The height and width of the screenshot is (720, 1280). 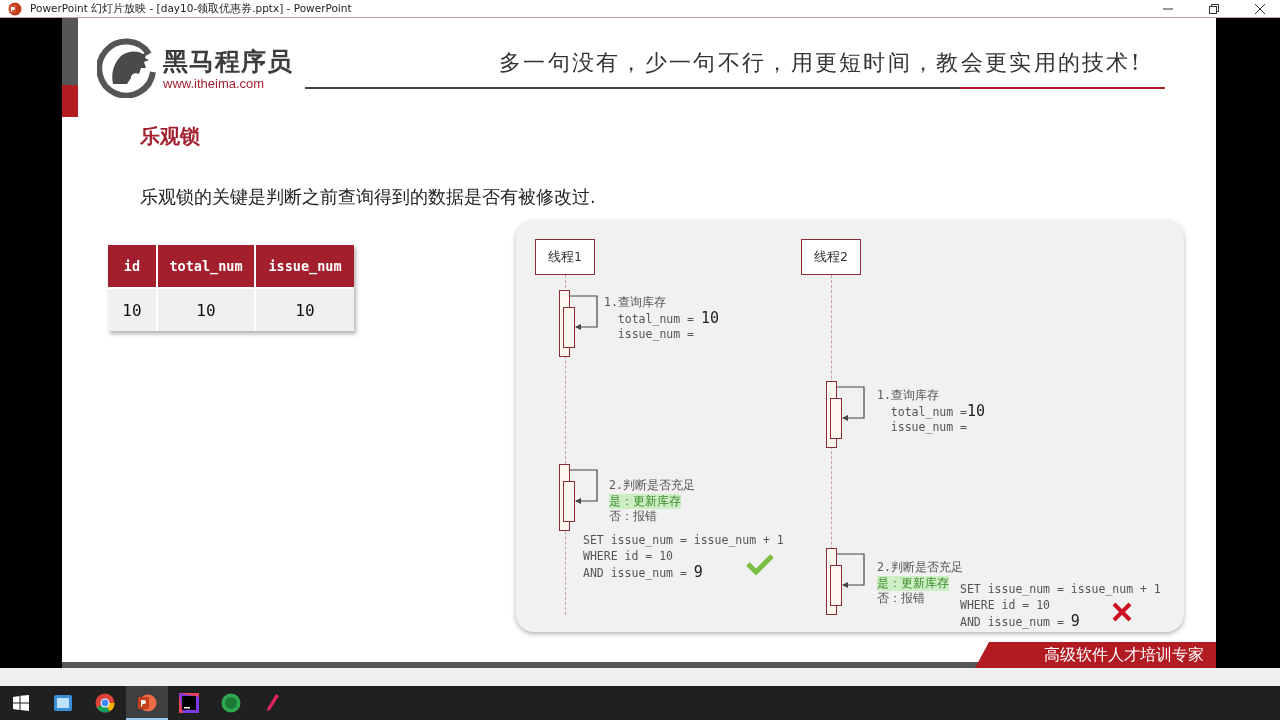 I want to click on table-header: issue_num, so click(x=305, y=266).